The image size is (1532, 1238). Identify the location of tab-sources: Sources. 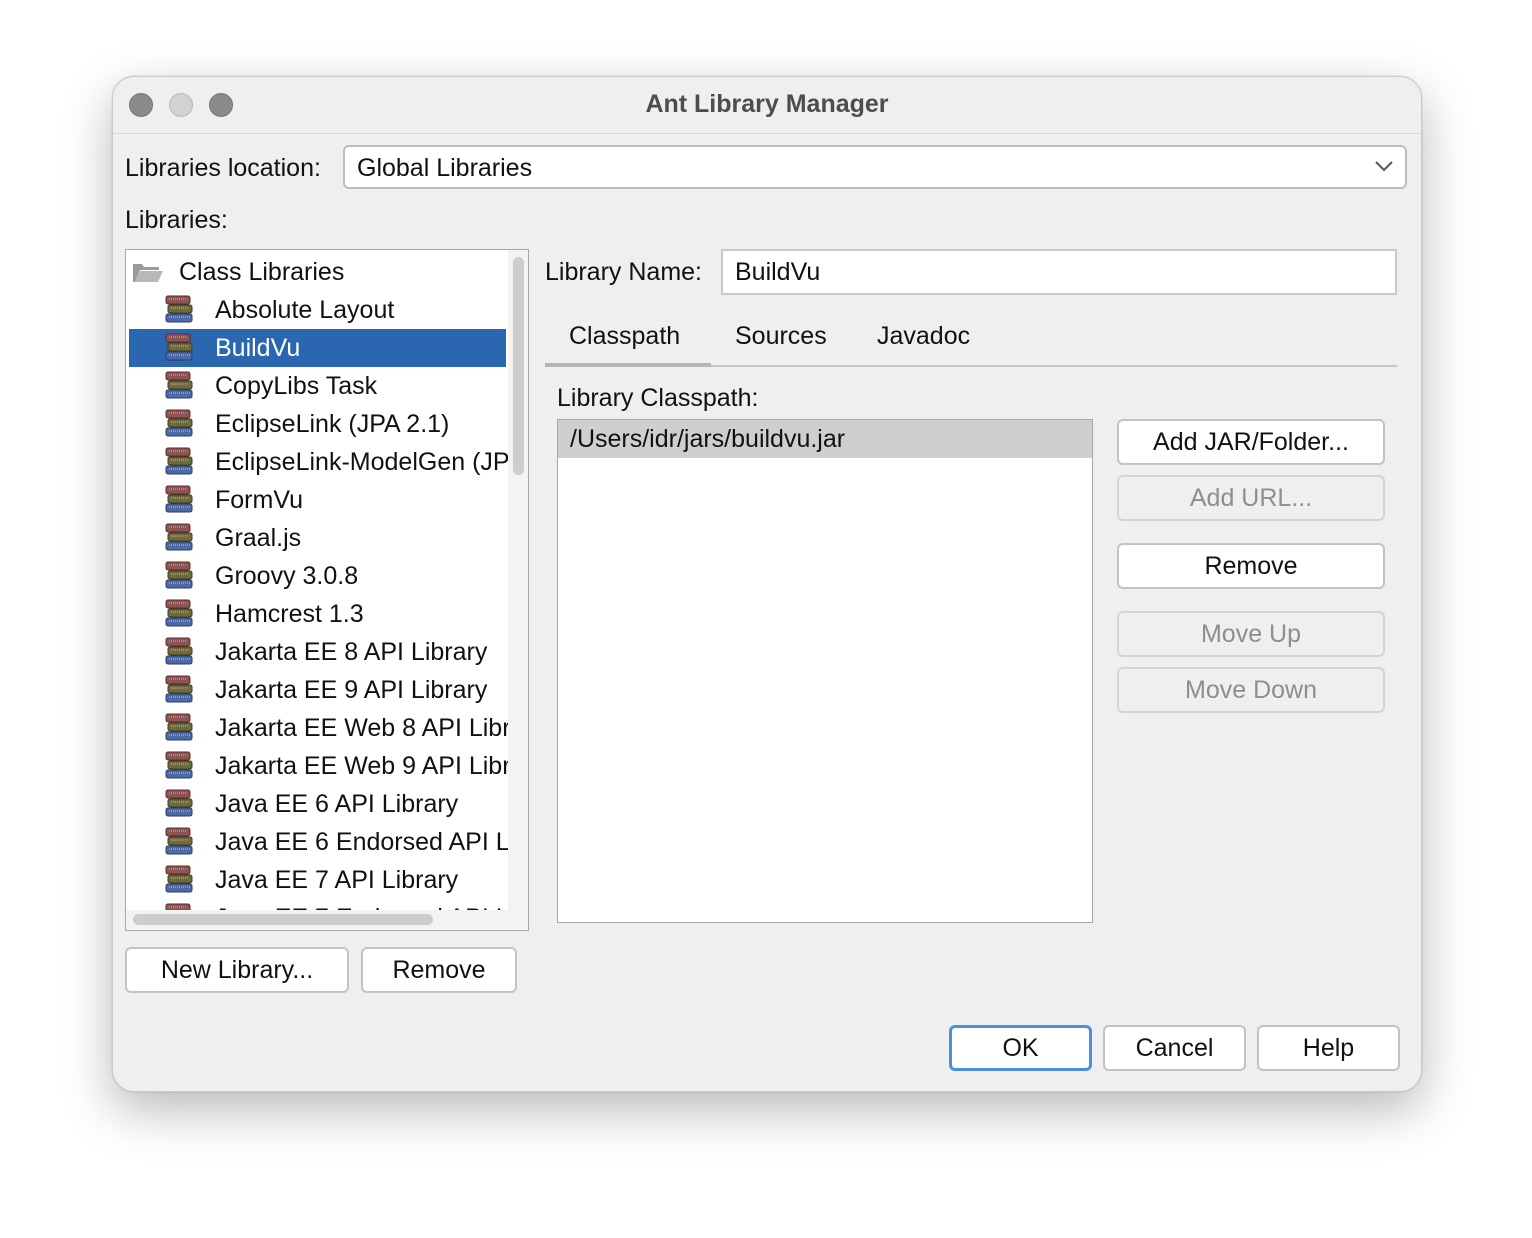
(781, 336).